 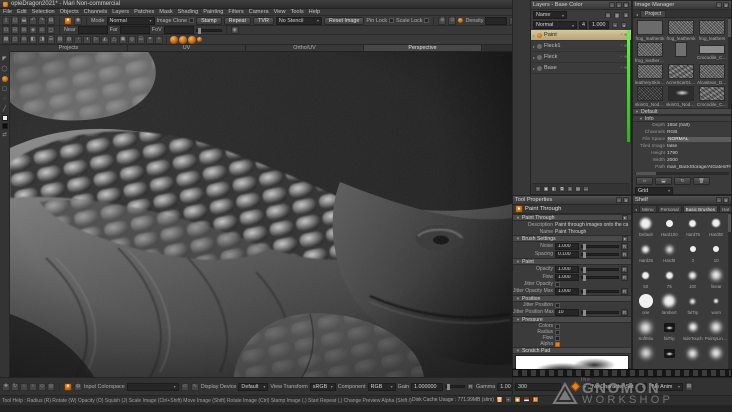 I want to click on frame-field: 300, so click(x=538, y=386).